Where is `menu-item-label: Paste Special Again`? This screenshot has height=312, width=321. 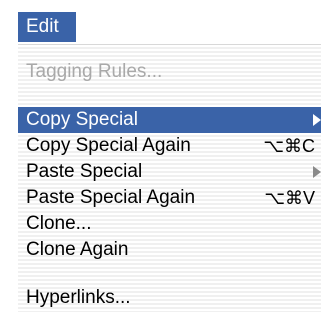
menu-item-label: Paste Special Again is located at coordinates (111, 197).